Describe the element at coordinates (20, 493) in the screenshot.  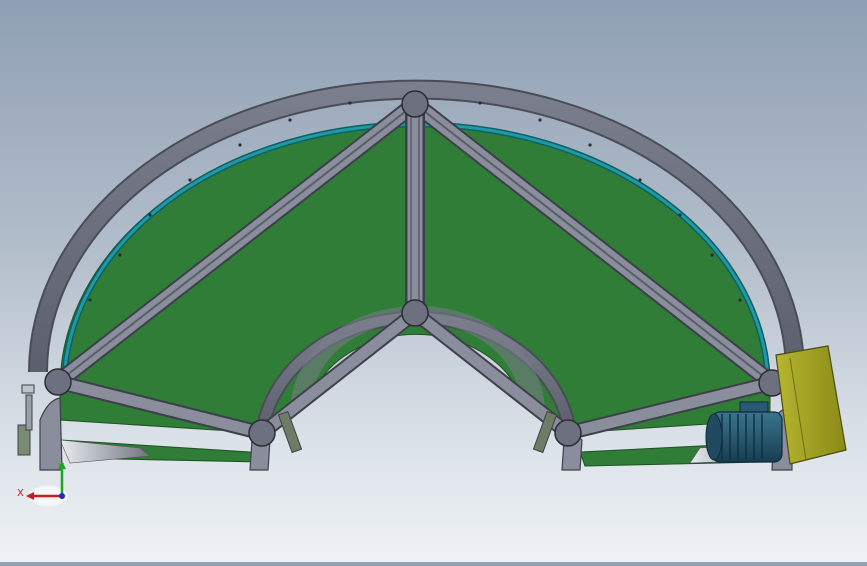
I see `x-axis-label: X` at that location.